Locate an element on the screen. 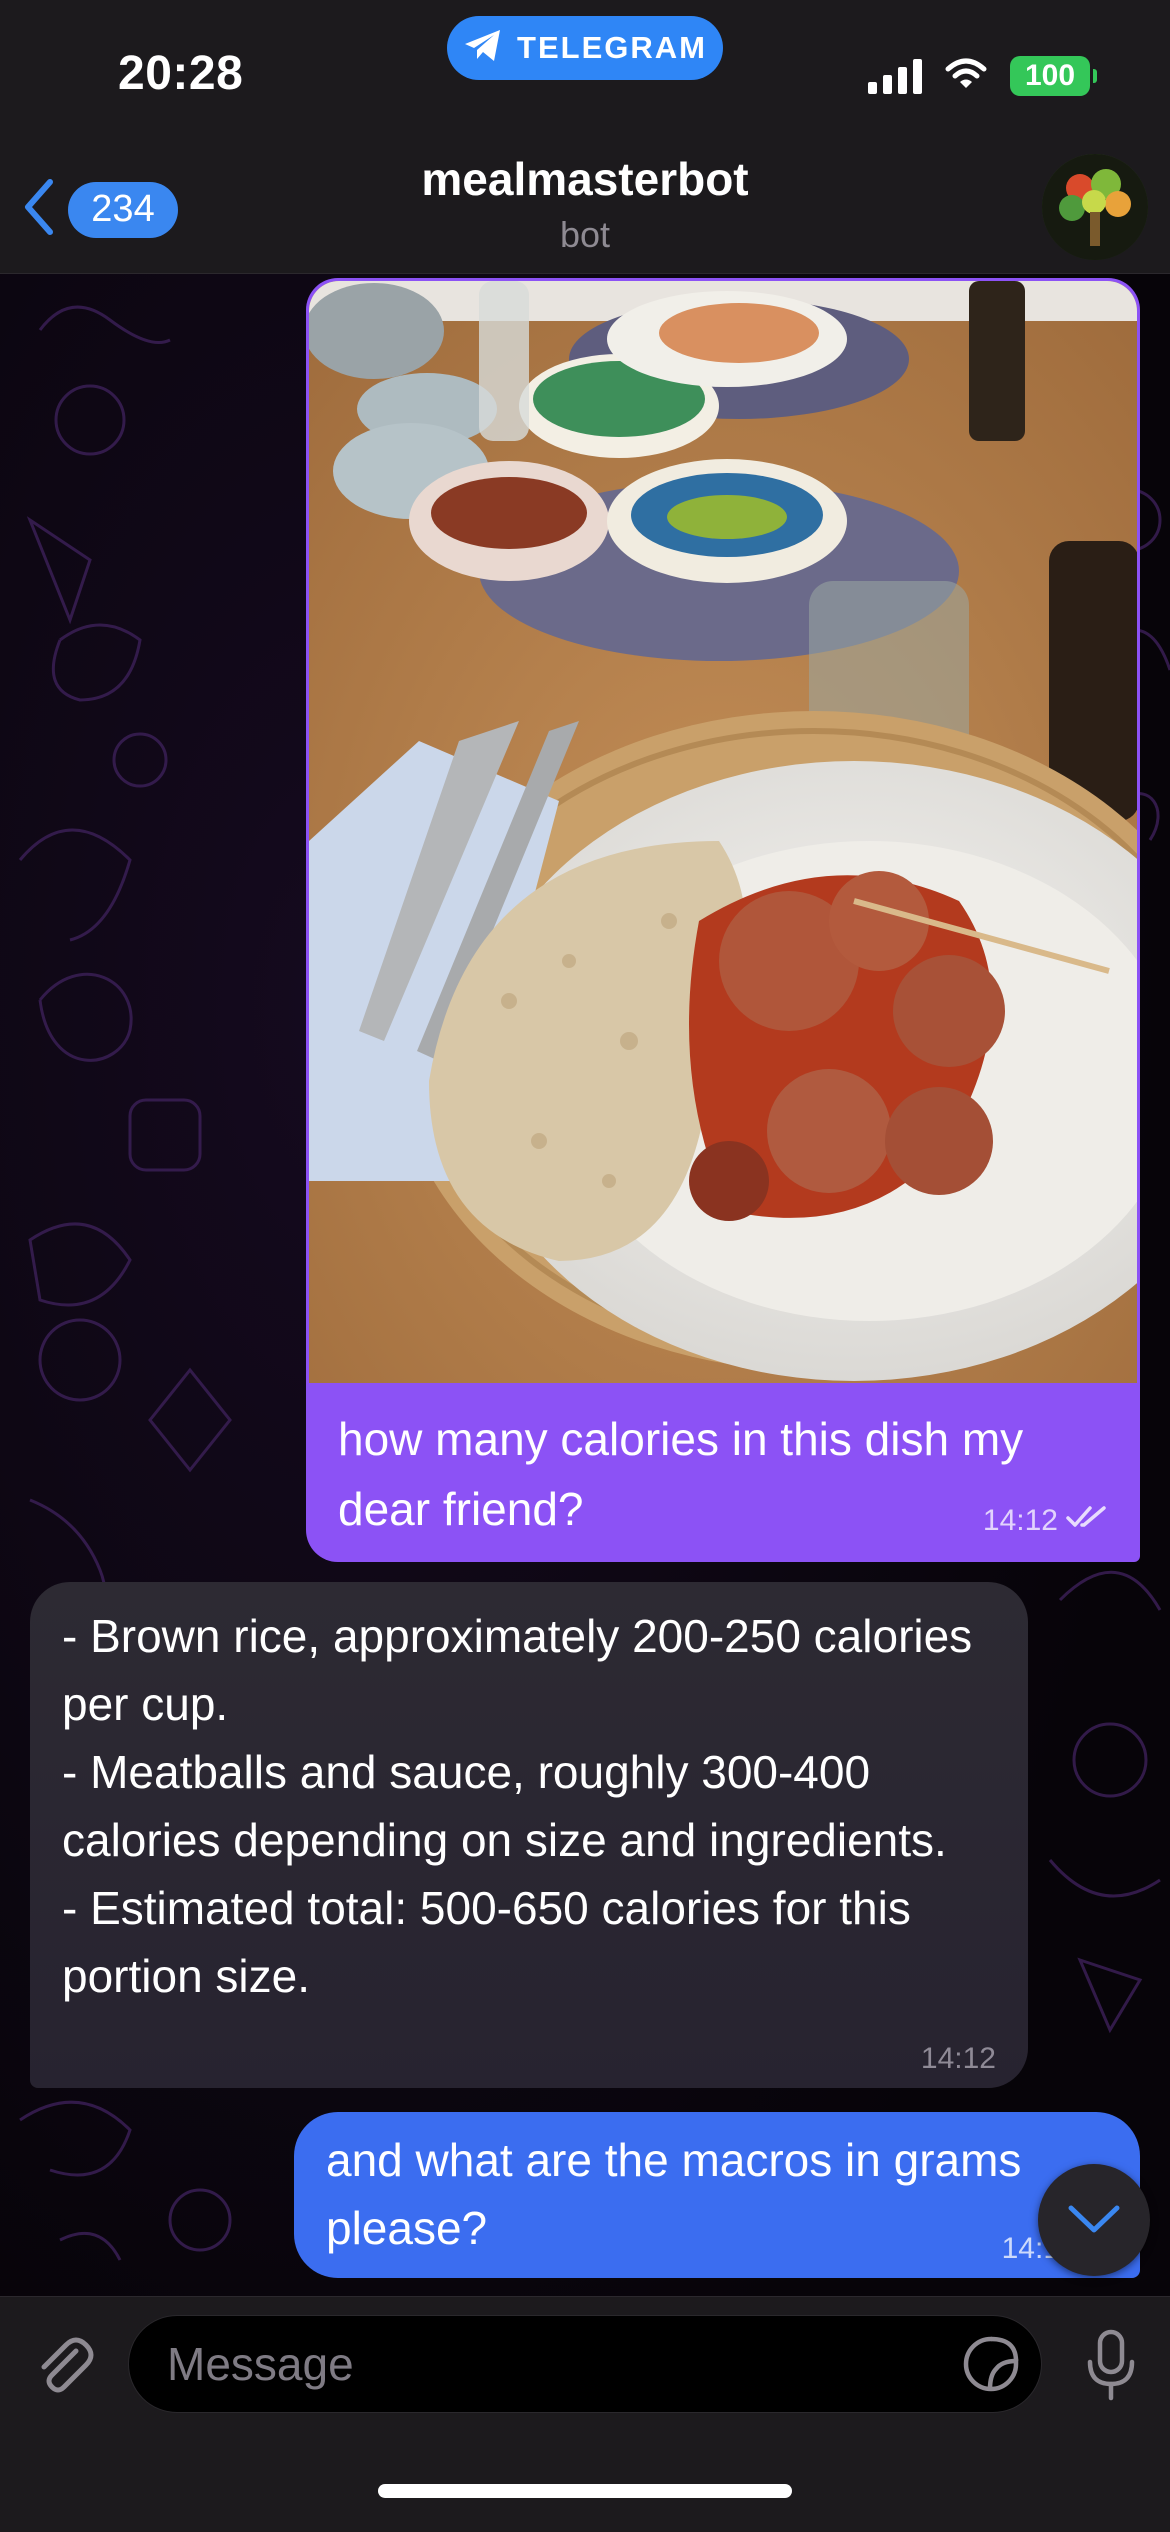 The width and height of the screenshot is (1170, 2532). wifi-icon is located at coordinates (966, 76).